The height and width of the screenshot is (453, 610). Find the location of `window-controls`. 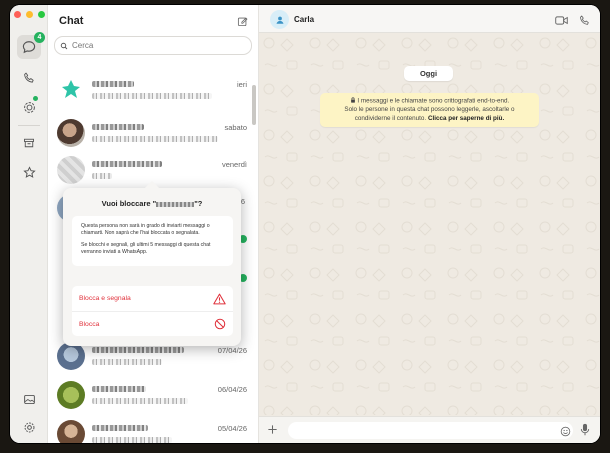

window-controls is located at coordinates (29, 14).